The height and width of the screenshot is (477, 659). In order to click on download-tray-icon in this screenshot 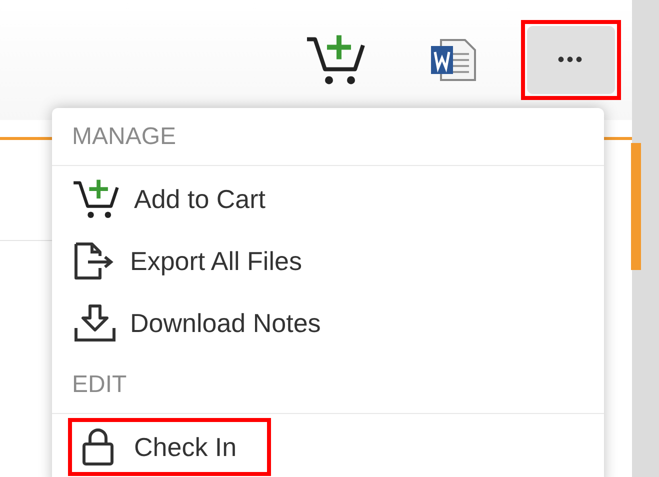, I will do `click(95, 323)`.